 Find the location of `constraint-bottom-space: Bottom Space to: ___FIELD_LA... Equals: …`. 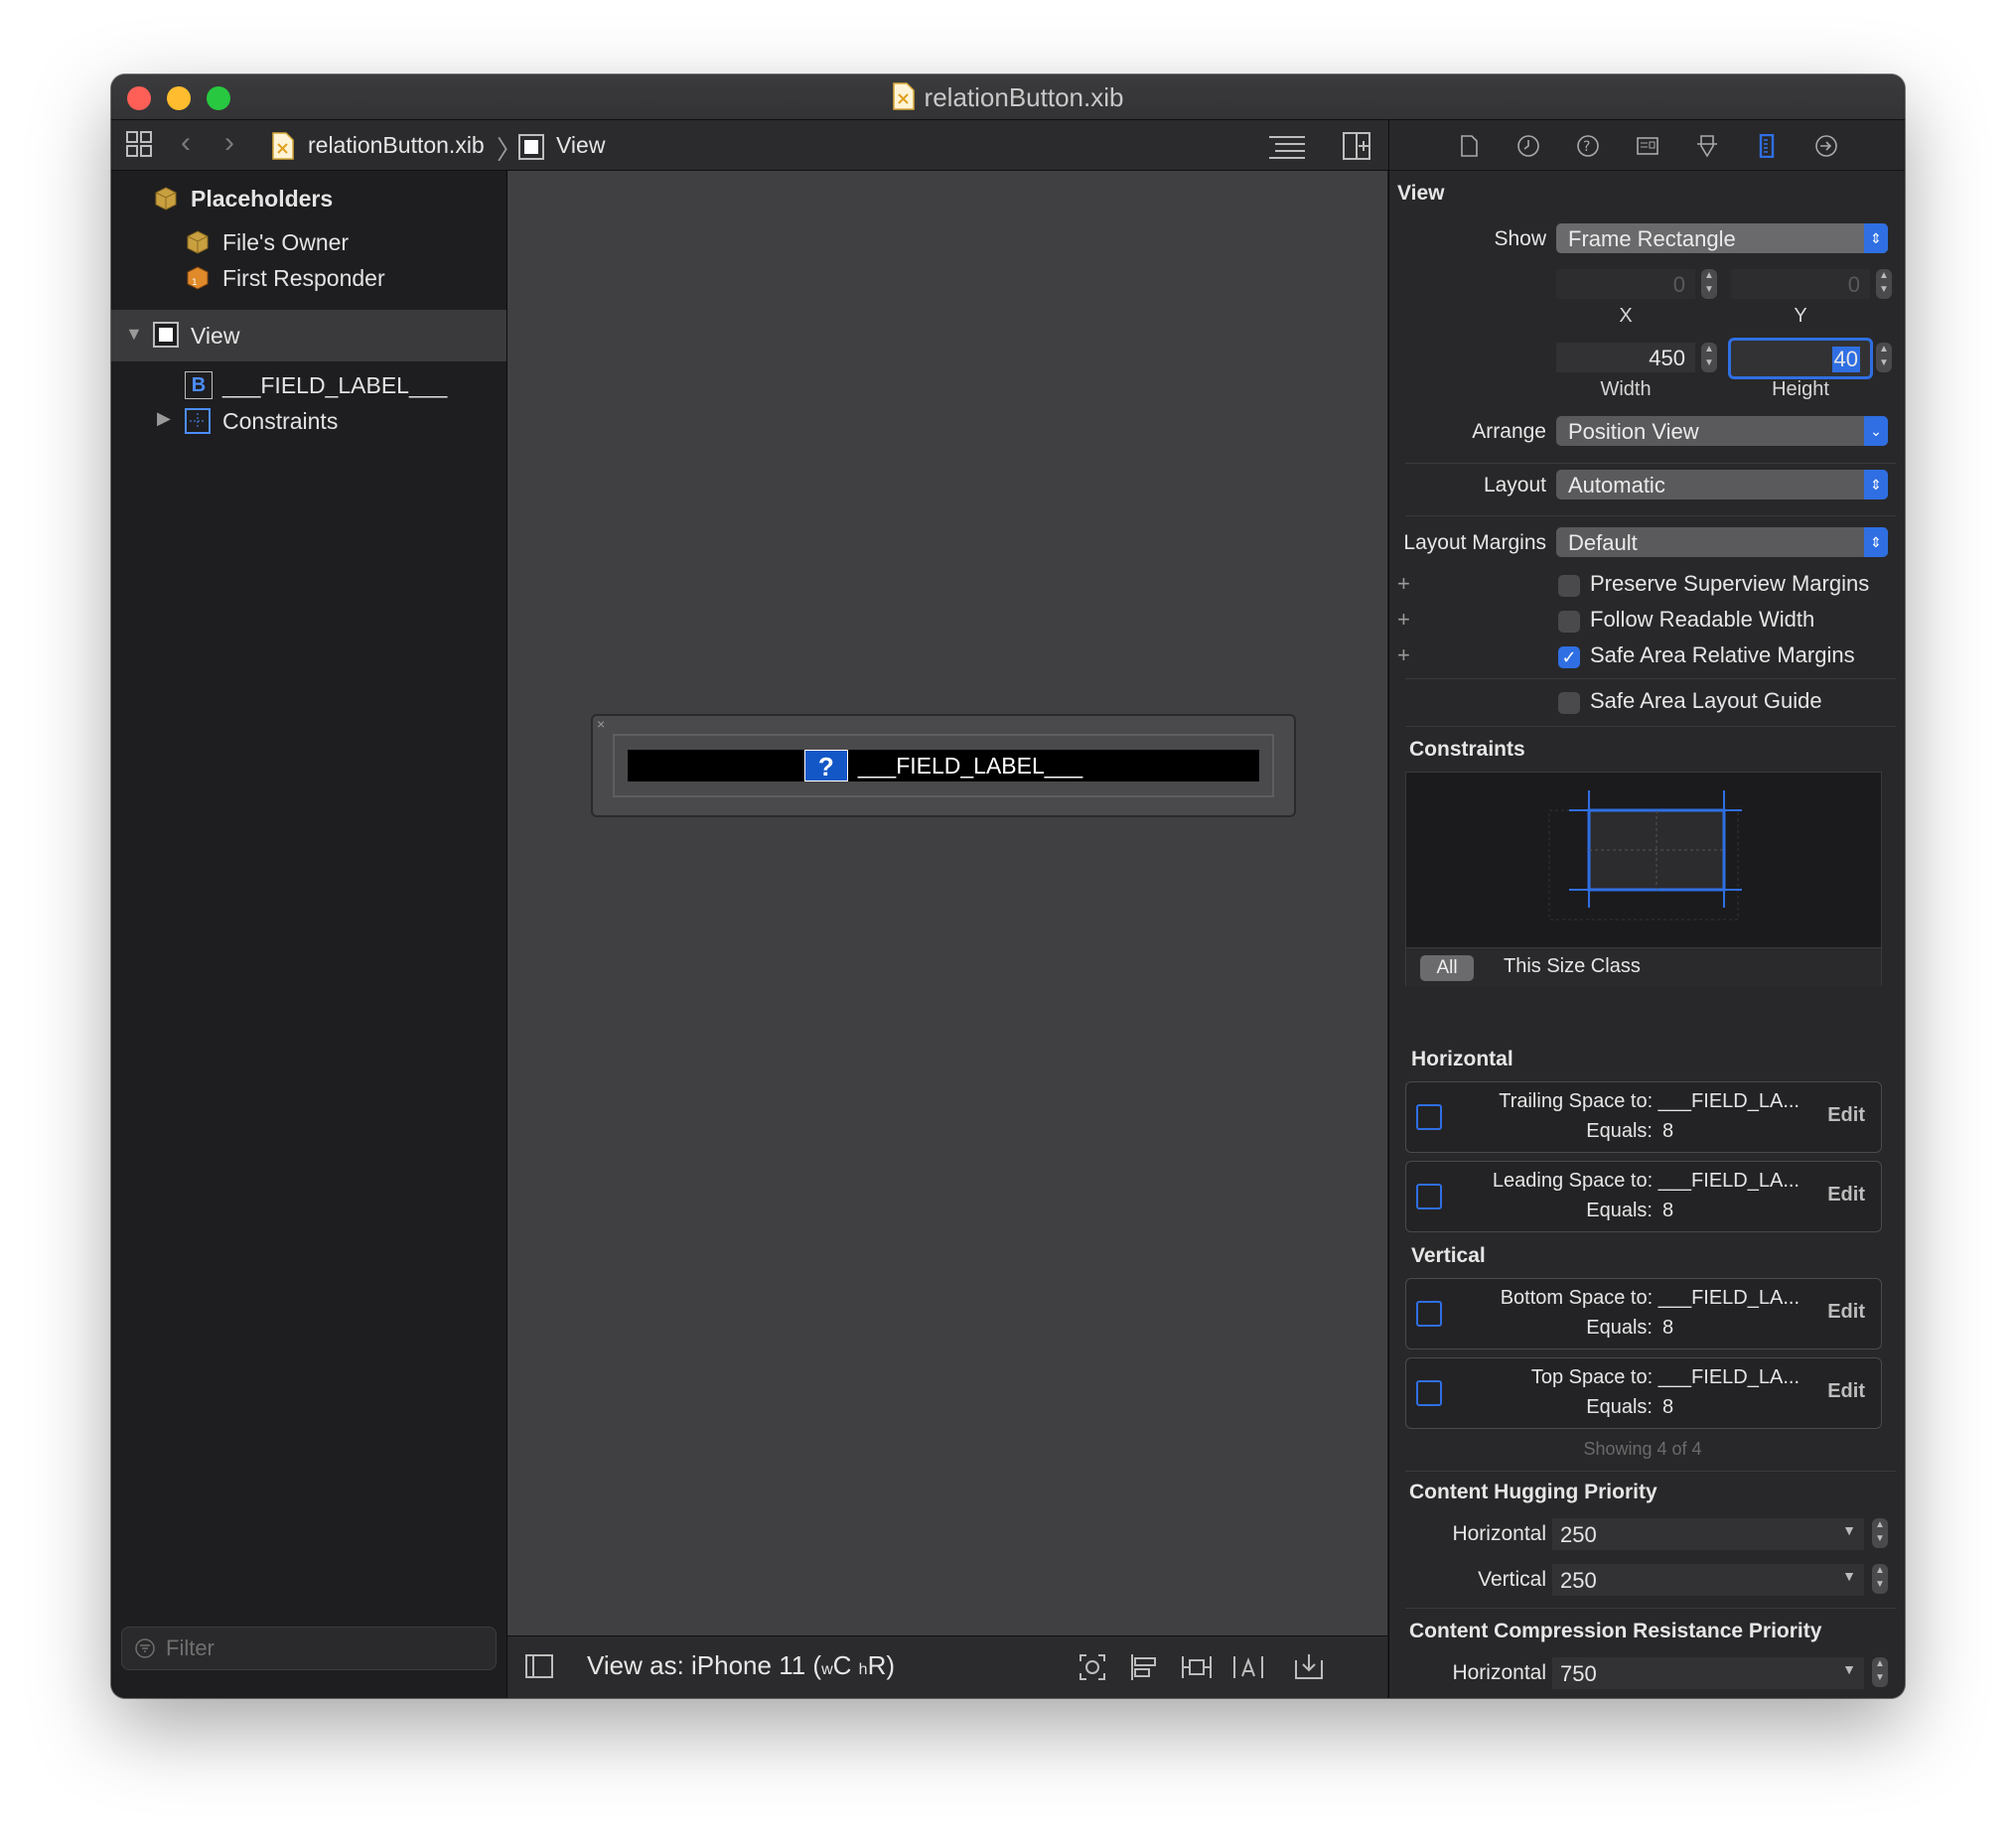

constraint-bottom-space: Bottom Space to: ___FIELD_LA... Equals: … is located at coordinates (1643, 1313).